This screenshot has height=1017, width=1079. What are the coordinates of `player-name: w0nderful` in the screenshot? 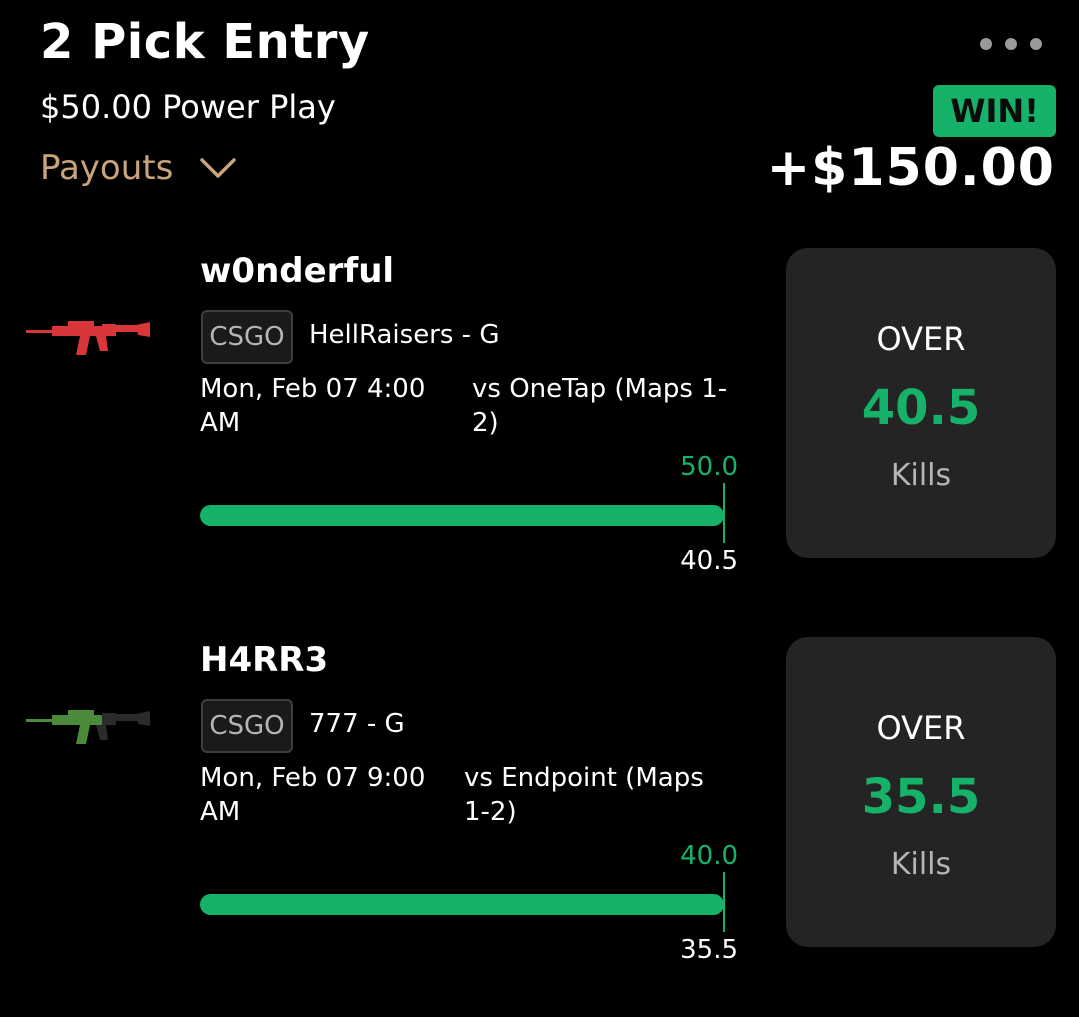 It's located at (297, 271).